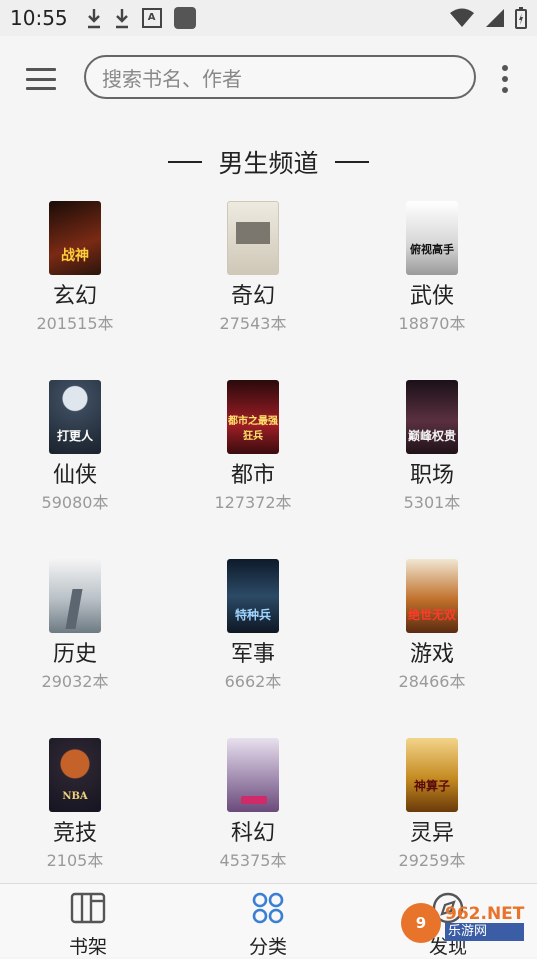  Describe the element at coordinates (253, 323) in the screenshot. I see `category-count: 27543本` at that location.